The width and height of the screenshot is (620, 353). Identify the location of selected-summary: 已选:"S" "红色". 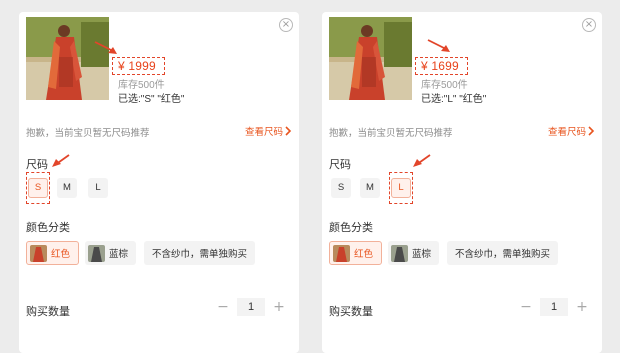
(151, 99).